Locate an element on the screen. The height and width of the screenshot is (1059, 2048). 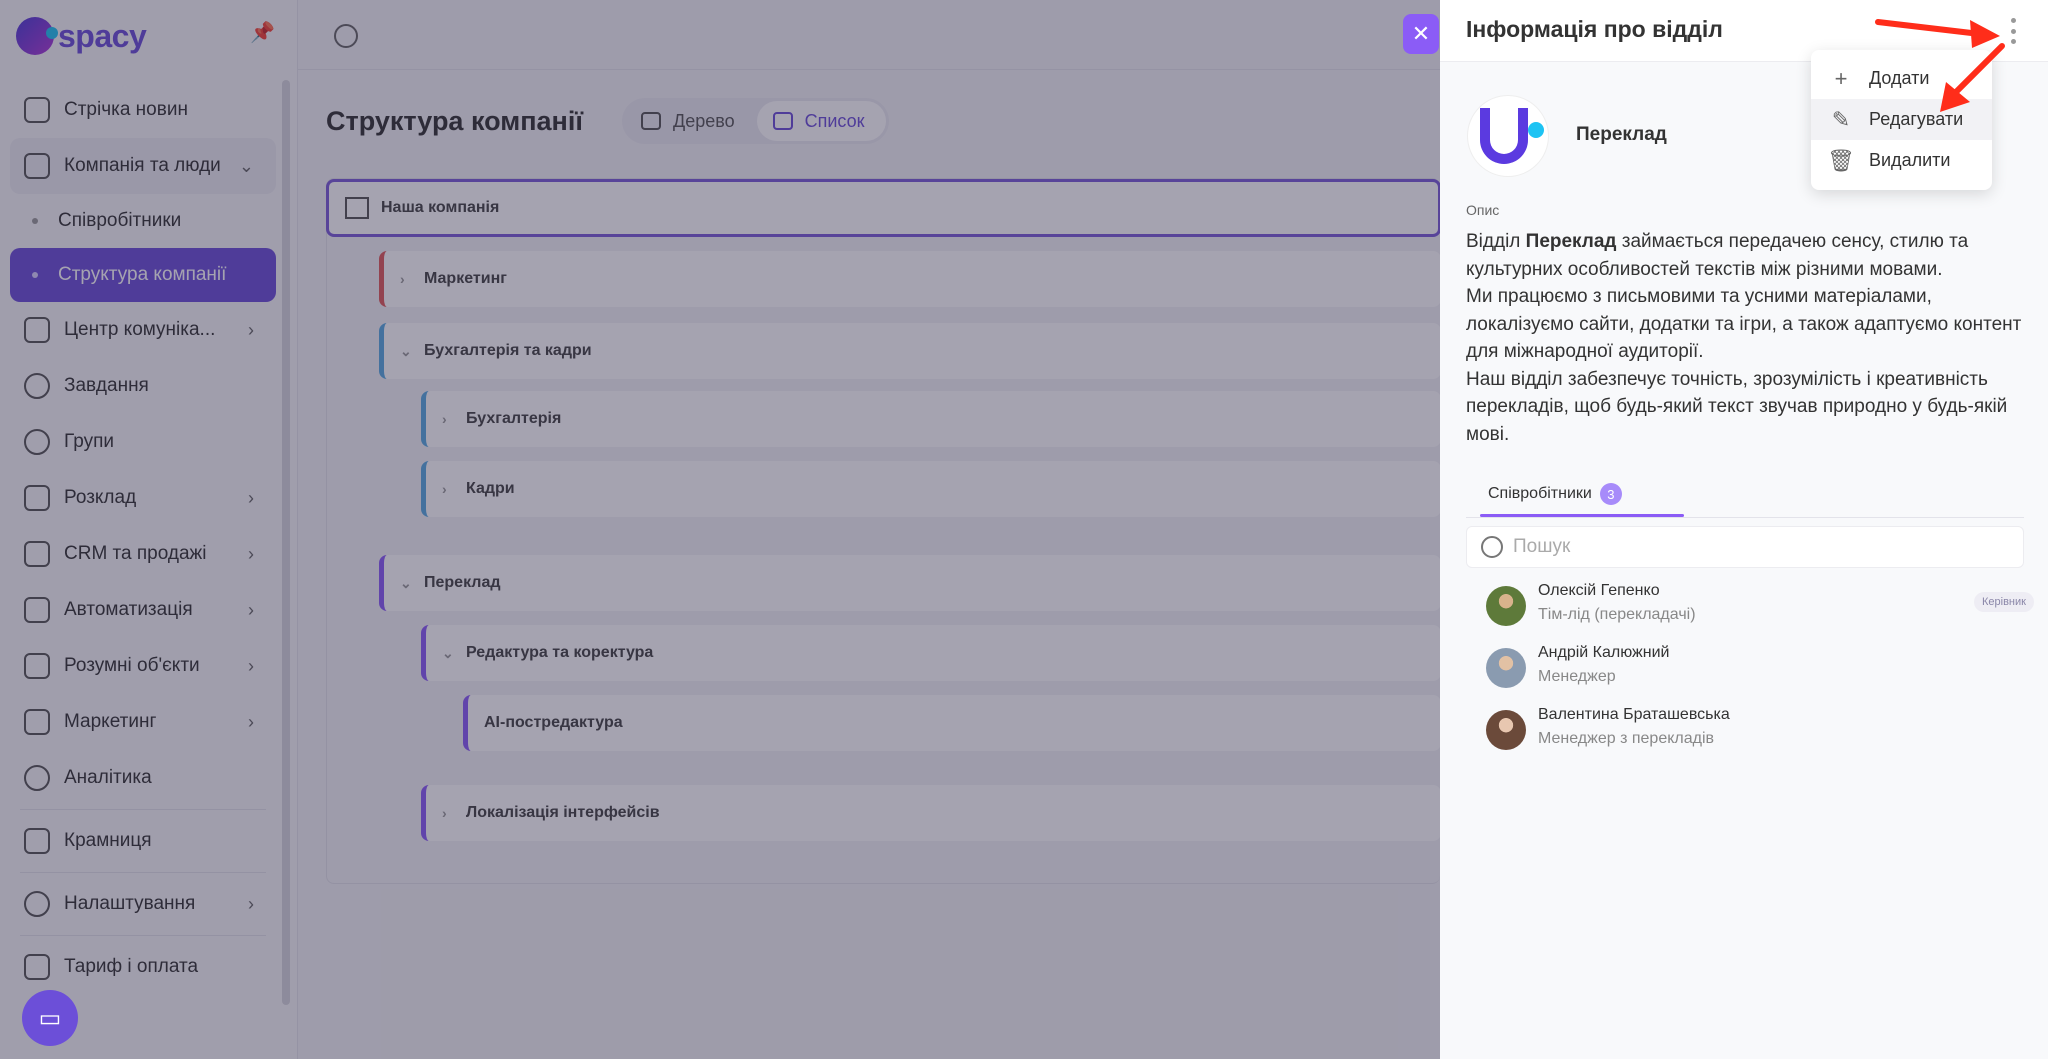
plus-icon: + is located at coordinates (1841, 78).